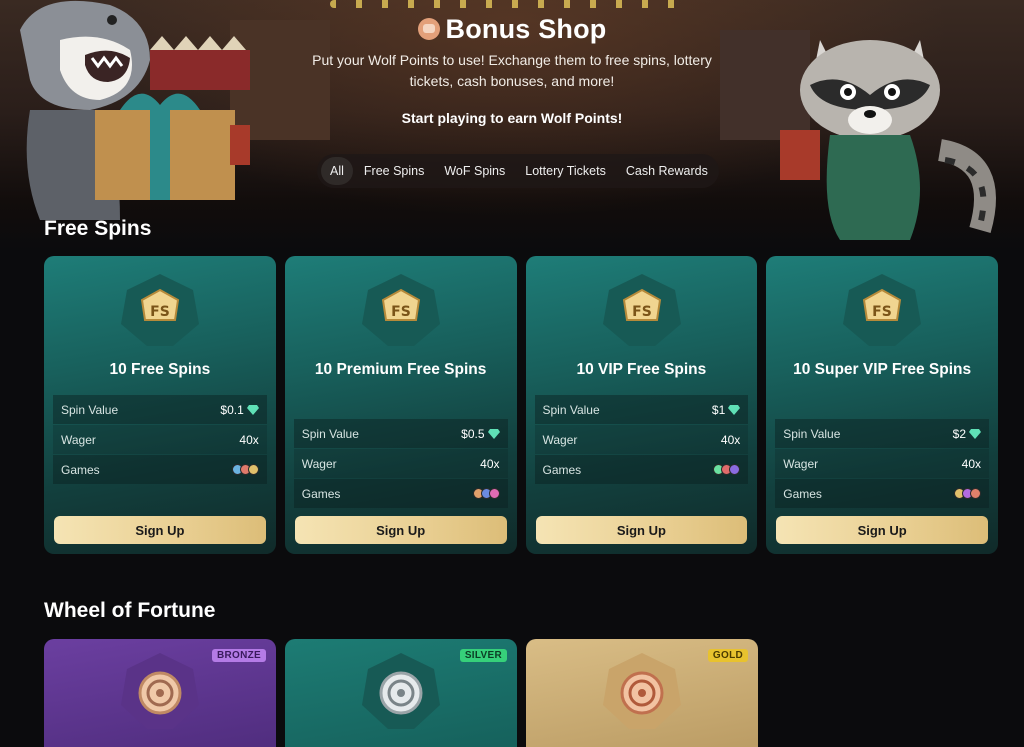 The image size is (1024, 747). Describe the element at coordinates (641, 369) in the screenshot. I see `card-title: 10 VIP Free Spins` at that location.